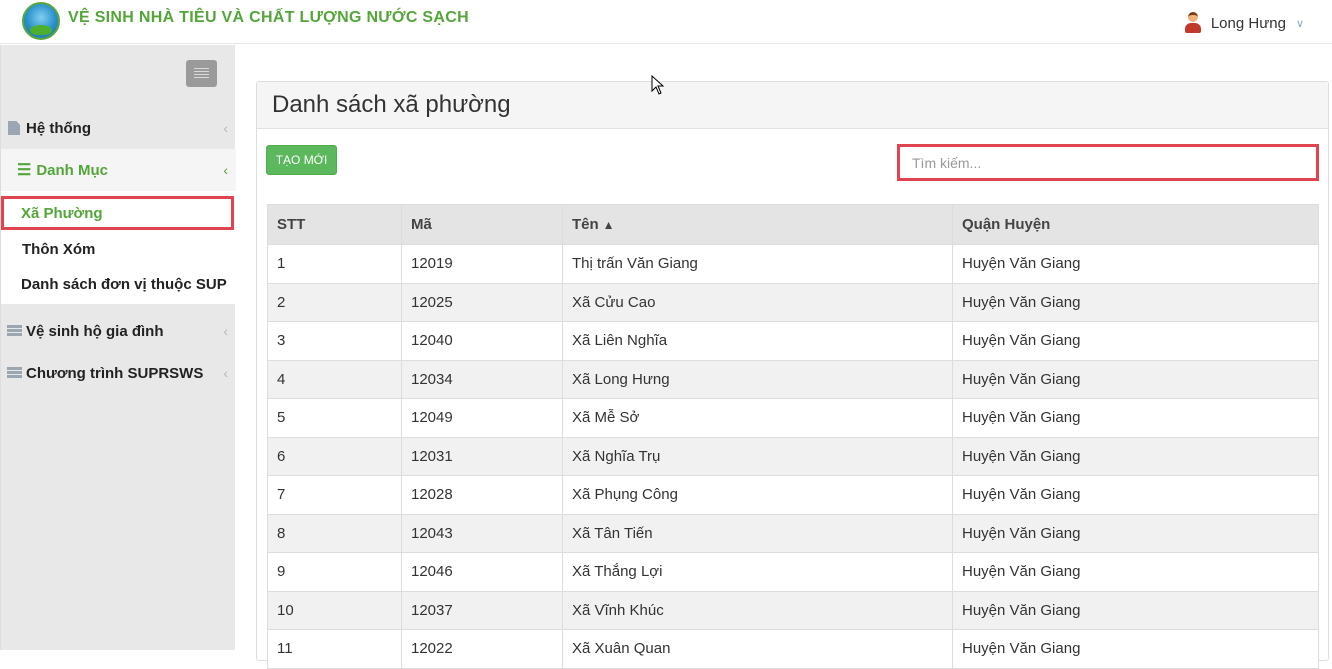 The image size is (1332, 669). I want to click on column-header-ma: Mã, so click(482, 224).